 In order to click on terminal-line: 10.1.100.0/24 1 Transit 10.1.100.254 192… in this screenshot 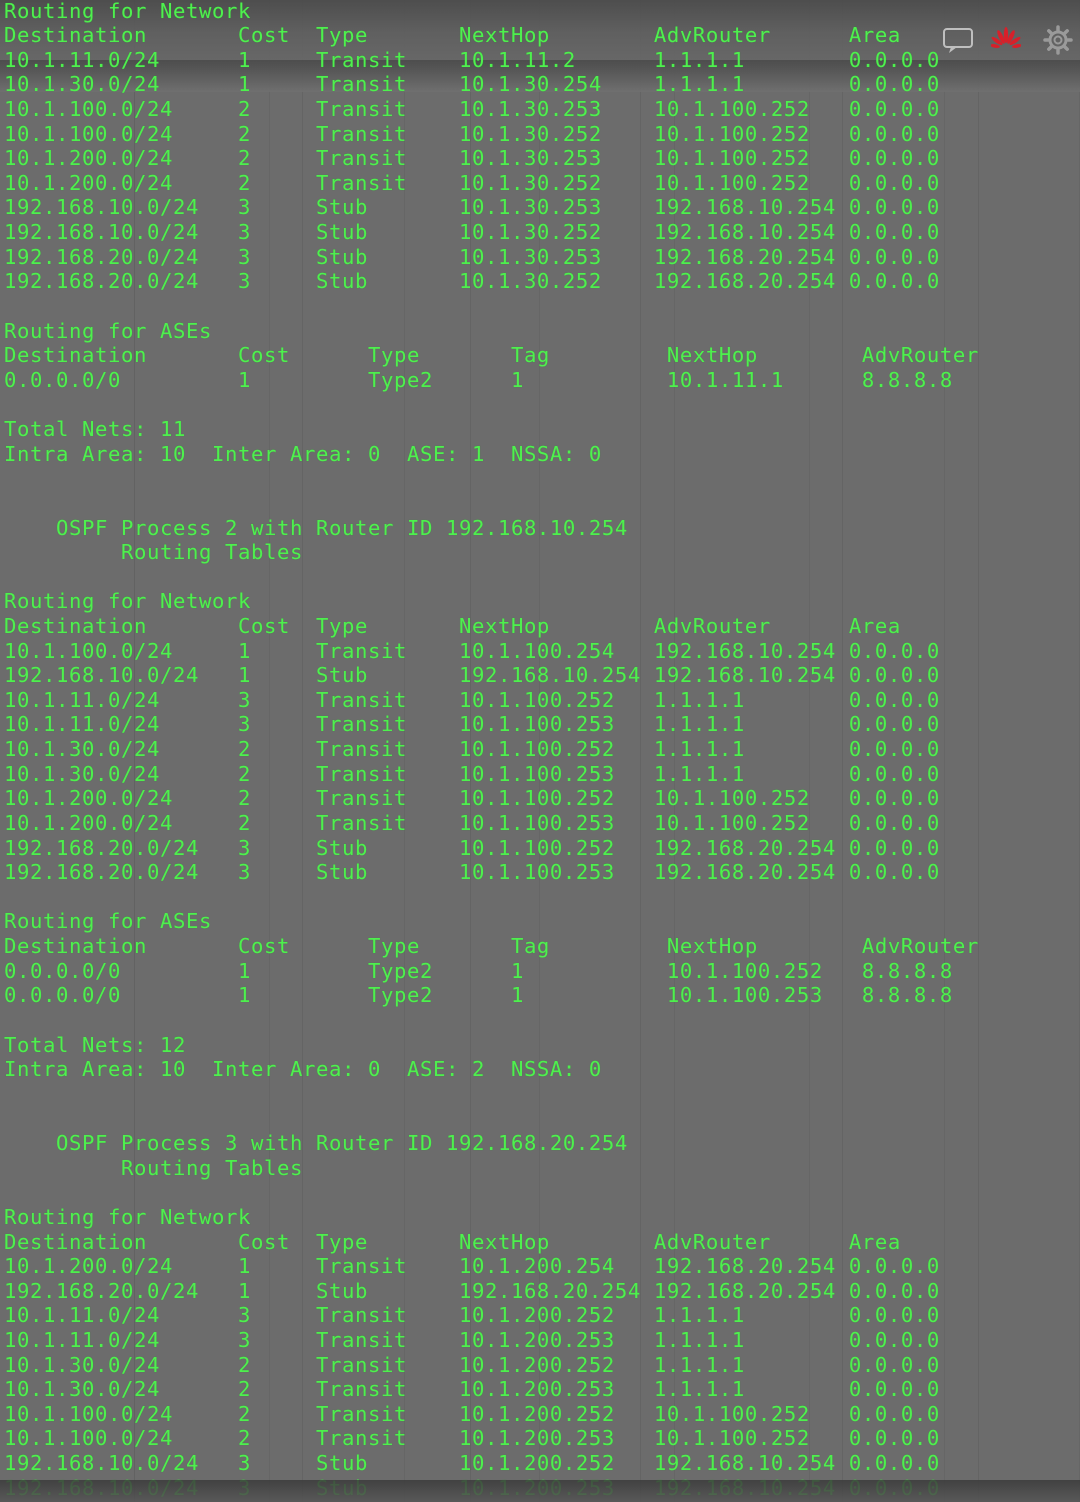, I will do `click(472, 650)`.